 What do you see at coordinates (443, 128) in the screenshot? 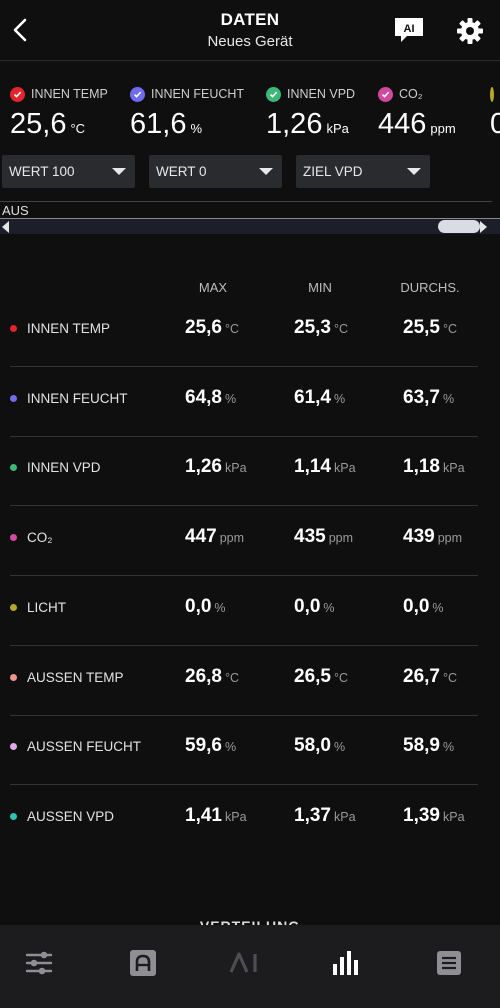
I see `reading-unit: ppm` at bounding box center [443, 128].